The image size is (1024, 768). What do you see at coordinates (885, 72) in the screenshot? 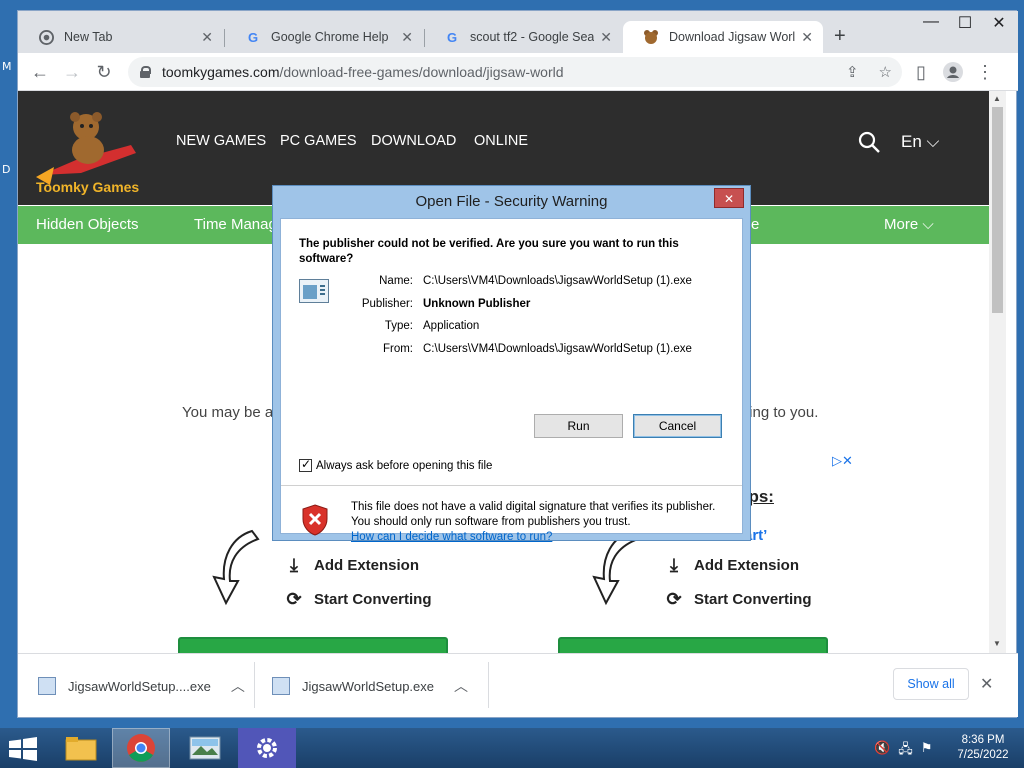
I see `star-icon: ☆` at bounding box center [885, 72].